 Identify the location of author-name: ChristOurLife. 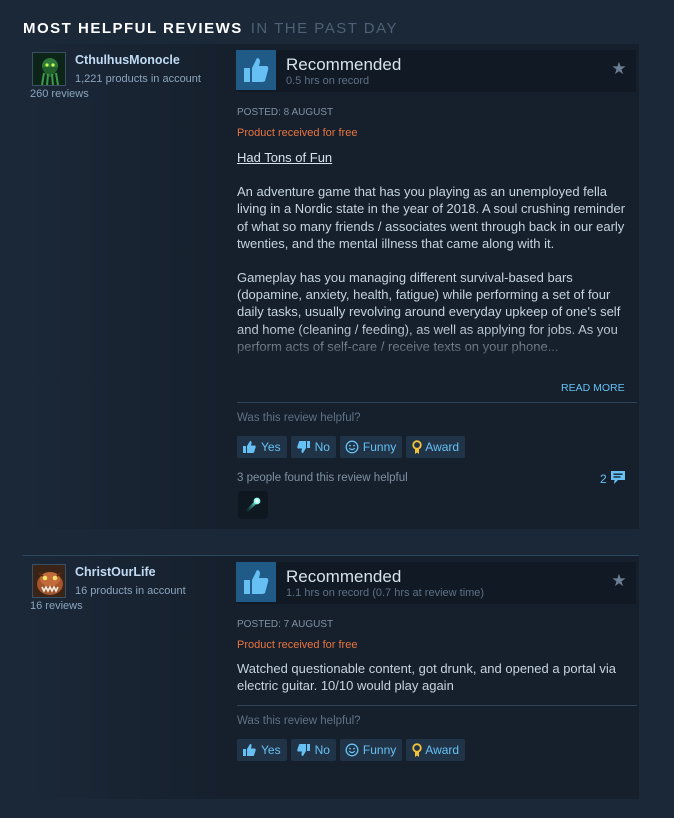
(115, 572).